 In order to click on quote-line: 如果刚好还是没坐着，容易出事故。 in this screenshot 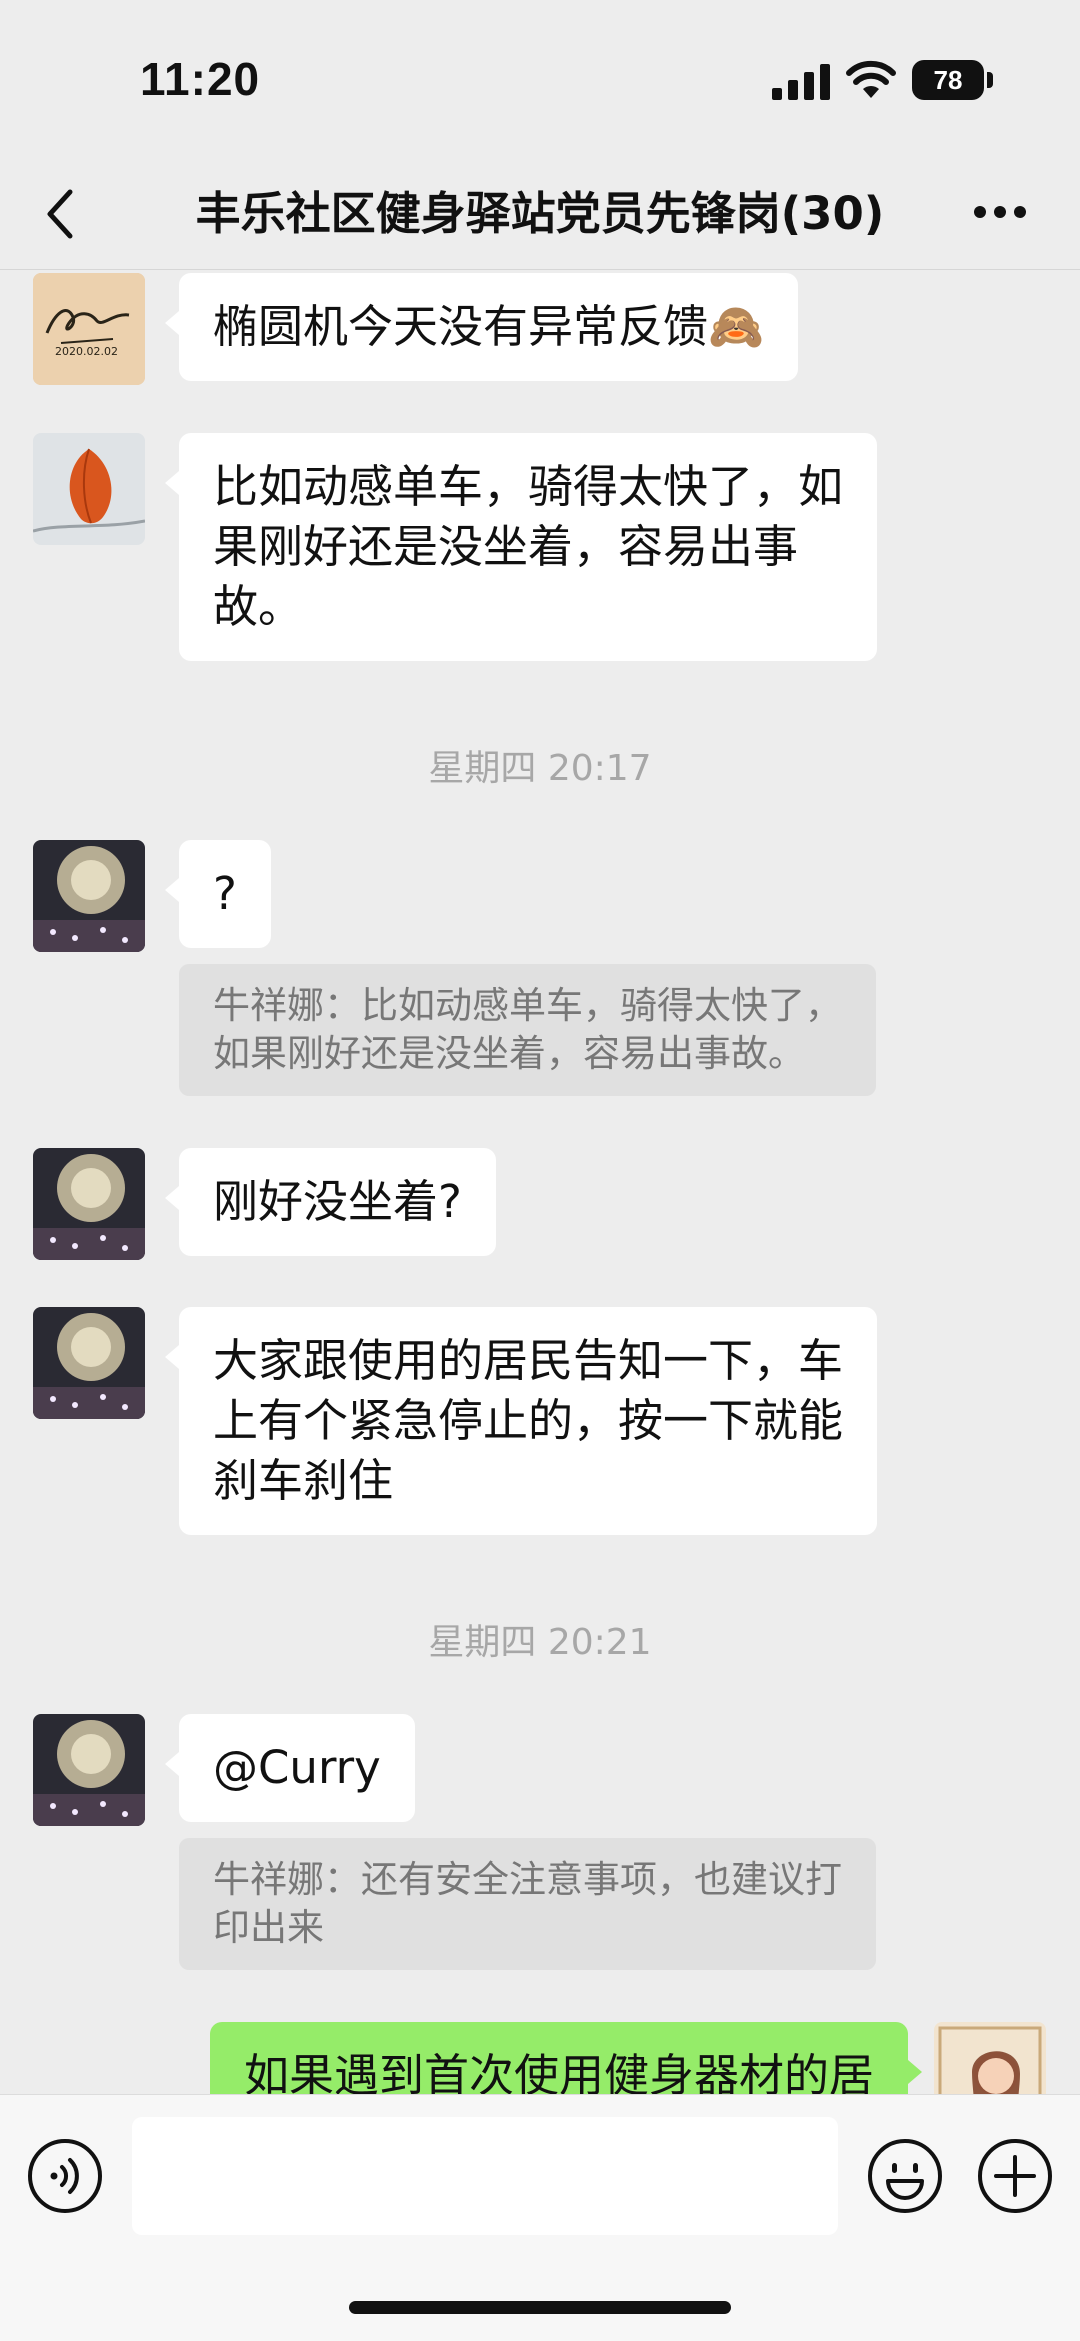, I will do `click(509, 1053)`.